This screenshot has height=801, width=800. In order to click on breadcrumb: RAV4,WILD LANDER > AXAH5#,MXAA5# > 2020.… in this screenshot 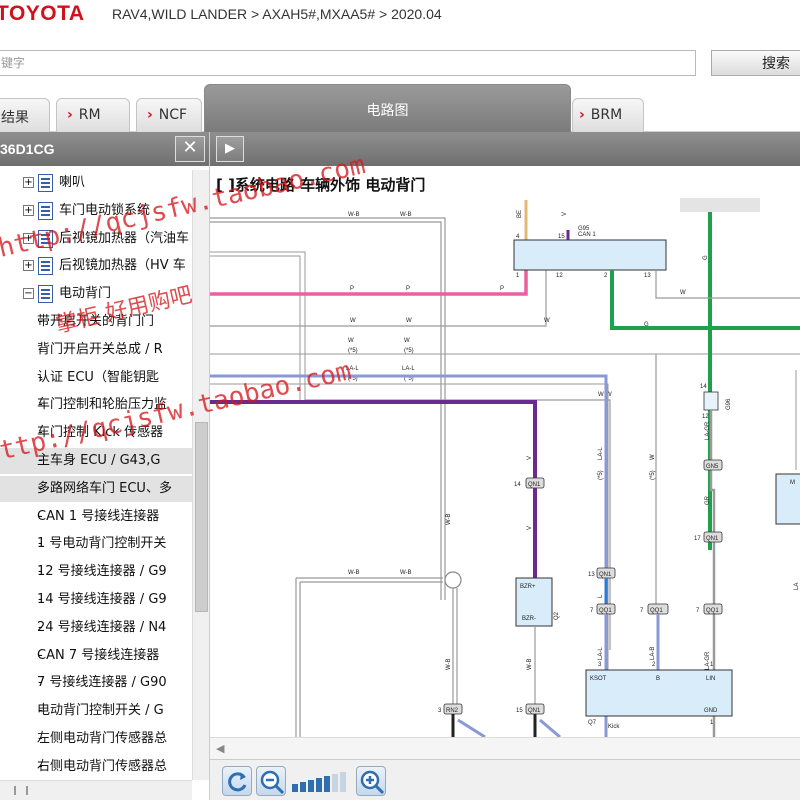, I will do `click(277, 14)`.